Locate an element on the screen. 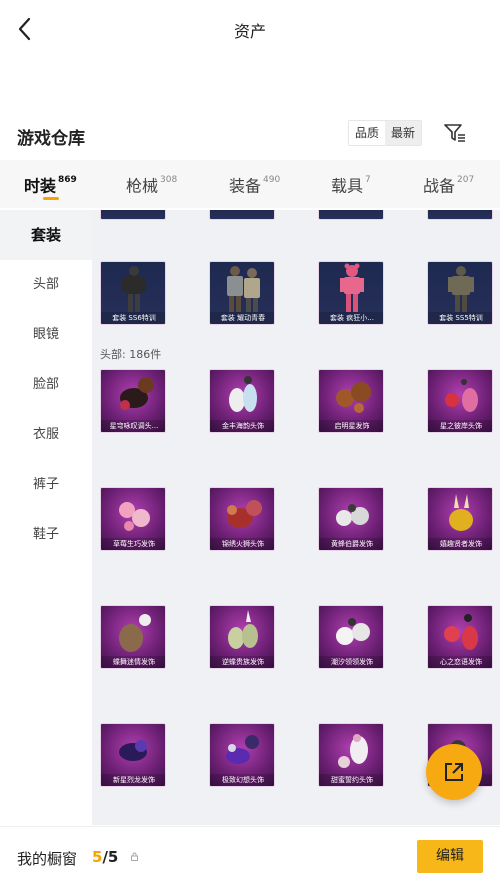  tab-outfit: 时装 869 is located at coordinates (50, 184).